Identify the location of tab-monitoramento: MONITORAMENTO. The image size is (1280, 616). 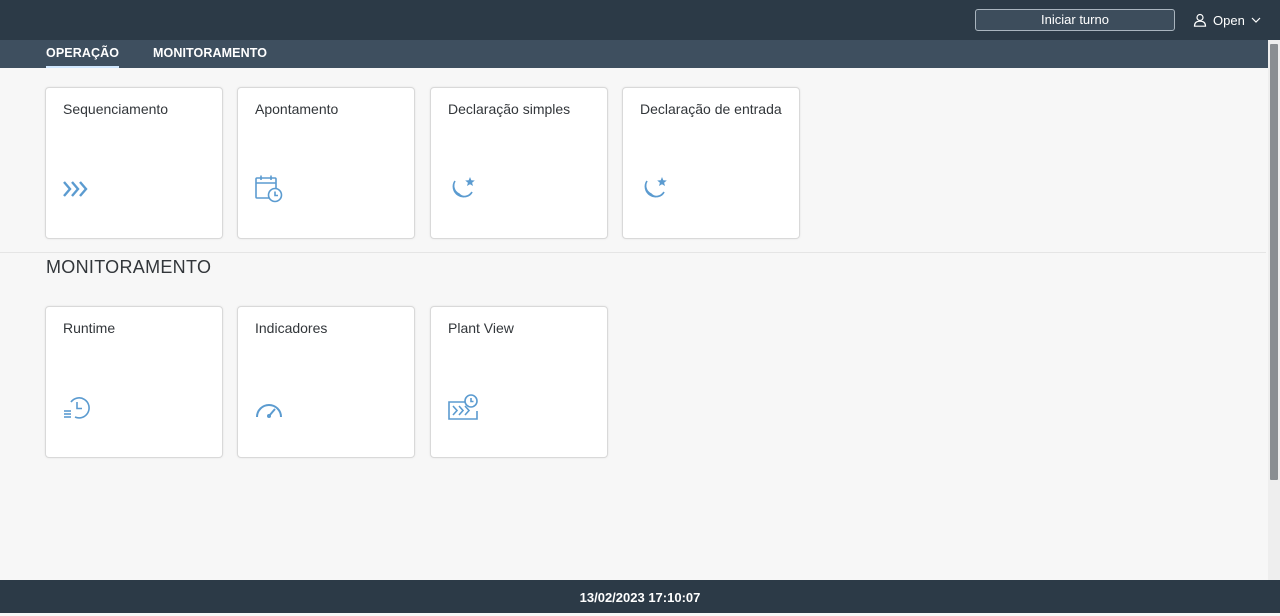
(210, 54).